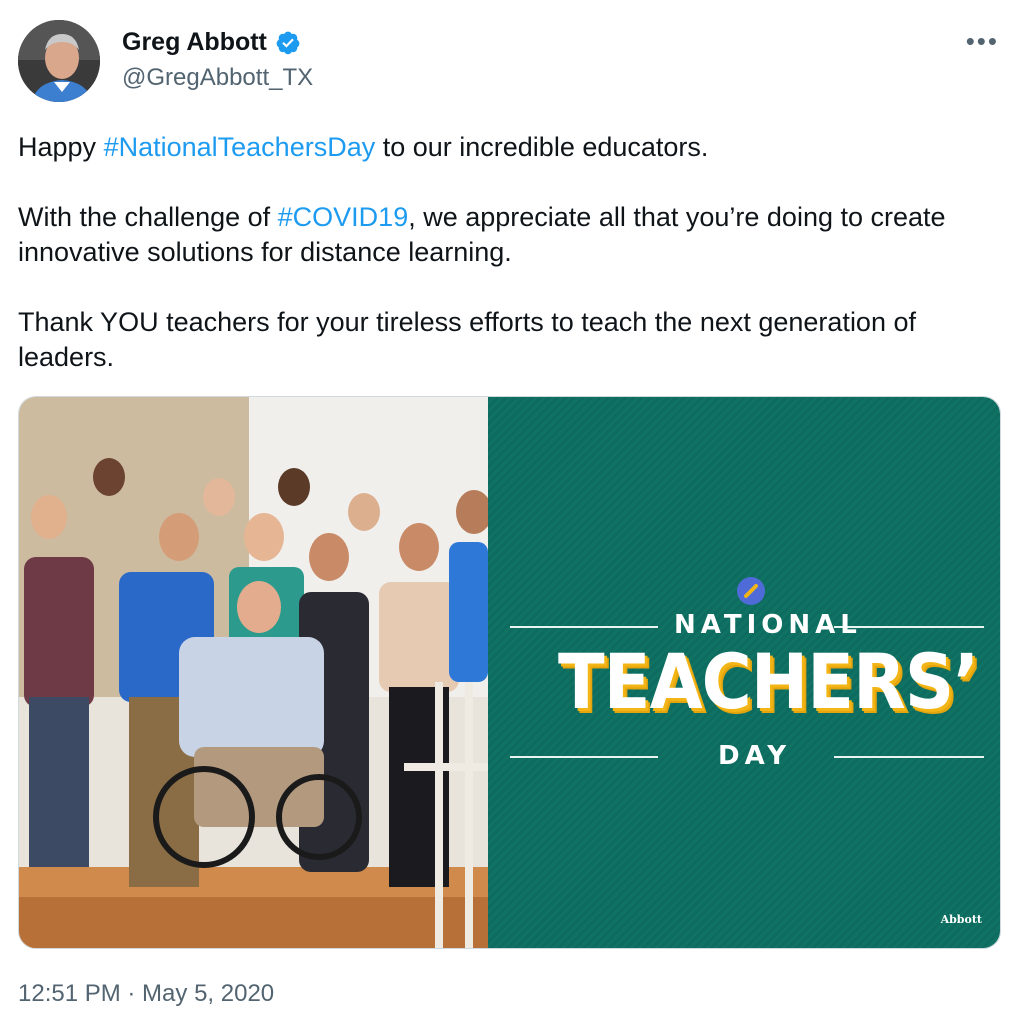  Describe the element at coordinates (768, 681) in the screenshot. I see `graphic-teachers: TEACHERS’` at that location.